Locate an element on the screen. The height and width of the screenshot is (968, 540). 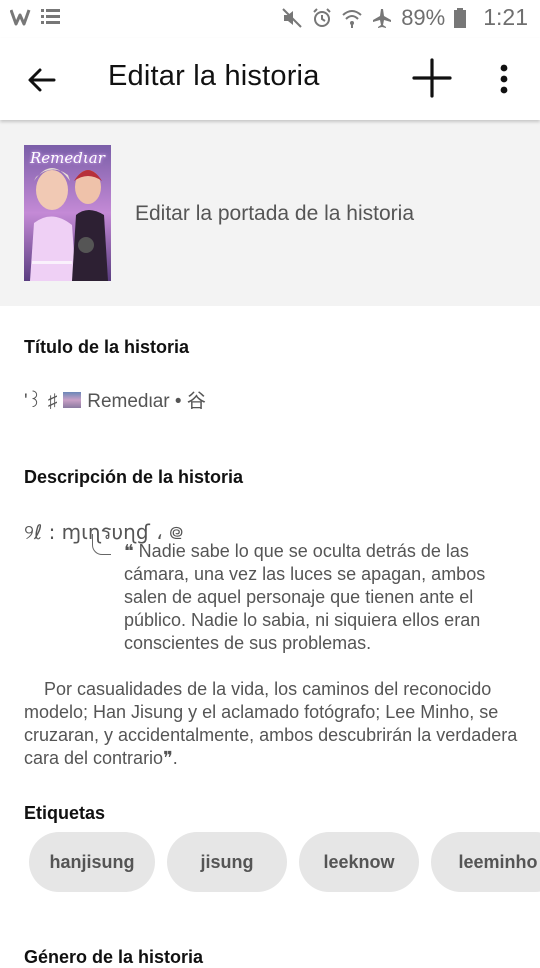
story-title-field: '꒱ ♯ Remedιar • 谷 is located at coordinates (115, 399).